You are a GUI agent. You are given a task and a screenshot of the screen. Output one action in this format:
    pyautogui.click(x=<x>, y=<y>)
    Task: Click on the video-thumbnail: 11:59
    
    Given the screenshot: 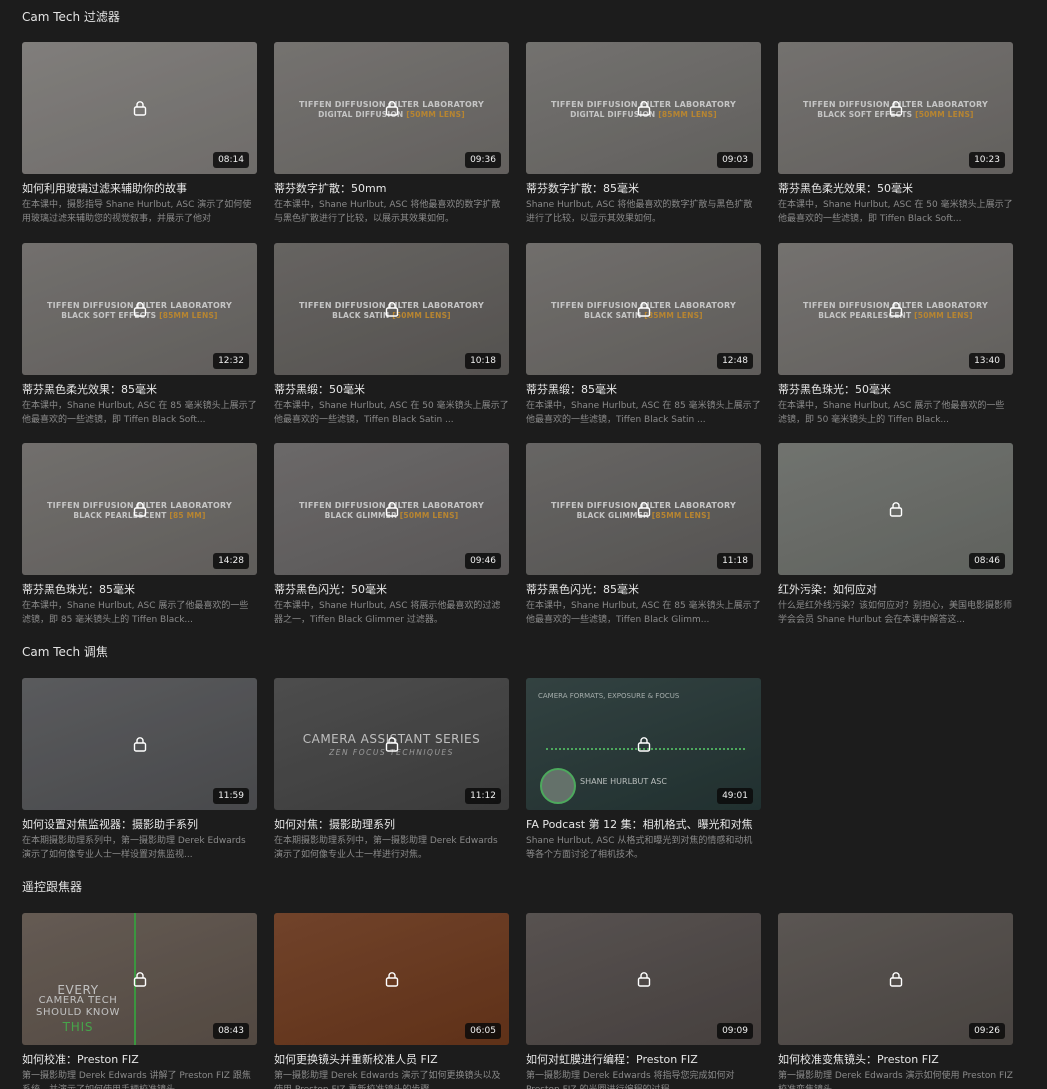 What is the action you would take?
    pyautogui.click(x=139, y=744)
    